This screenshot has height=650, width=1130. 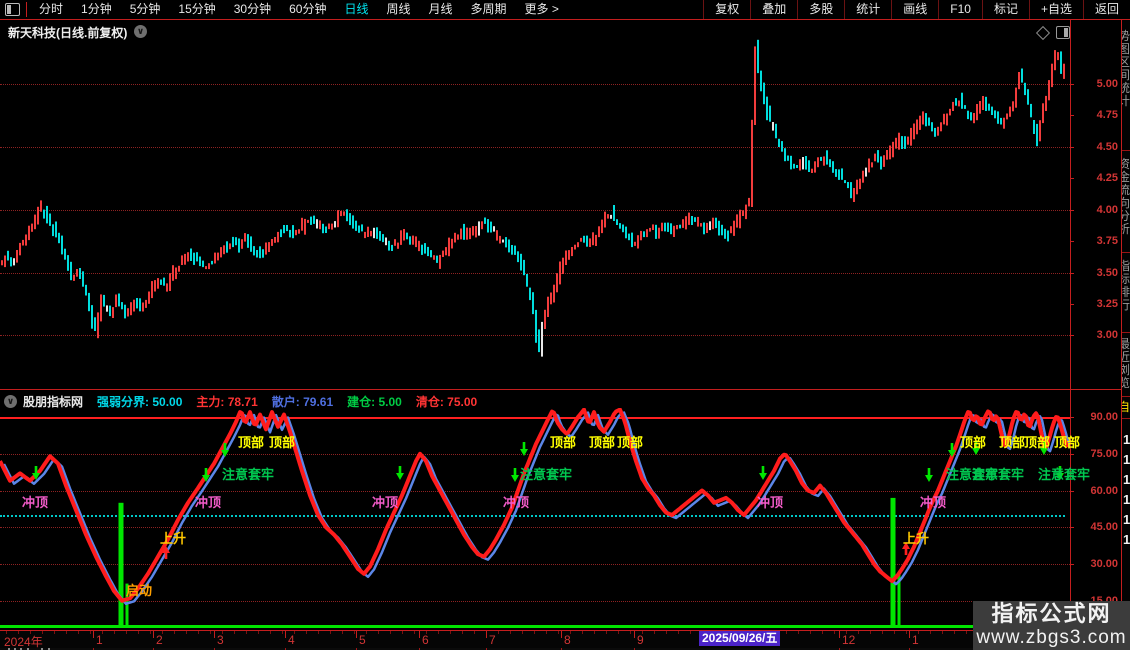 What do you see at coordinates (916, 538) in the screenshot?
I see `signal-label-shangsheng: 上升` at bounding box center [916, 538].